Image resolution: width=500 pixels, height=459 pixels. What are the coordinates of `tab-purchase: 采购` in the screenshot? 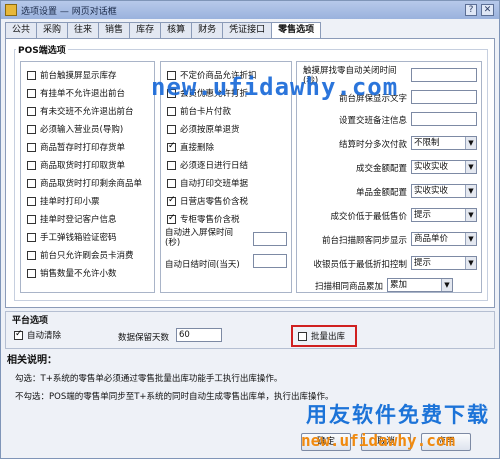 It's located at (52, 30).